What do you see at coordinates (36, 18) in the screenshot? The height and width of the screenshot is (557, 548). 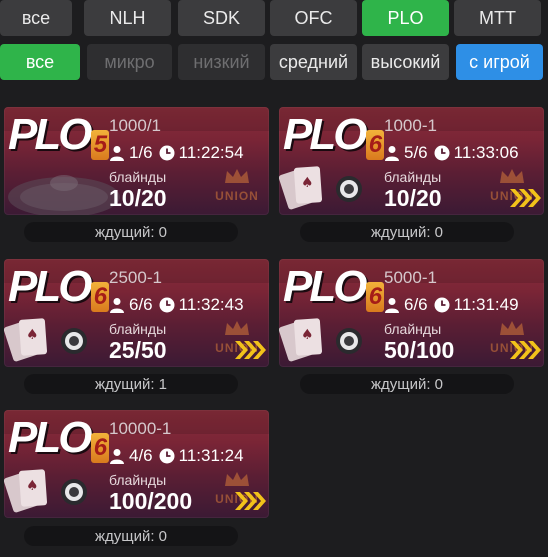 I see `tab-all-games: все` at bounding box center [36, 18].